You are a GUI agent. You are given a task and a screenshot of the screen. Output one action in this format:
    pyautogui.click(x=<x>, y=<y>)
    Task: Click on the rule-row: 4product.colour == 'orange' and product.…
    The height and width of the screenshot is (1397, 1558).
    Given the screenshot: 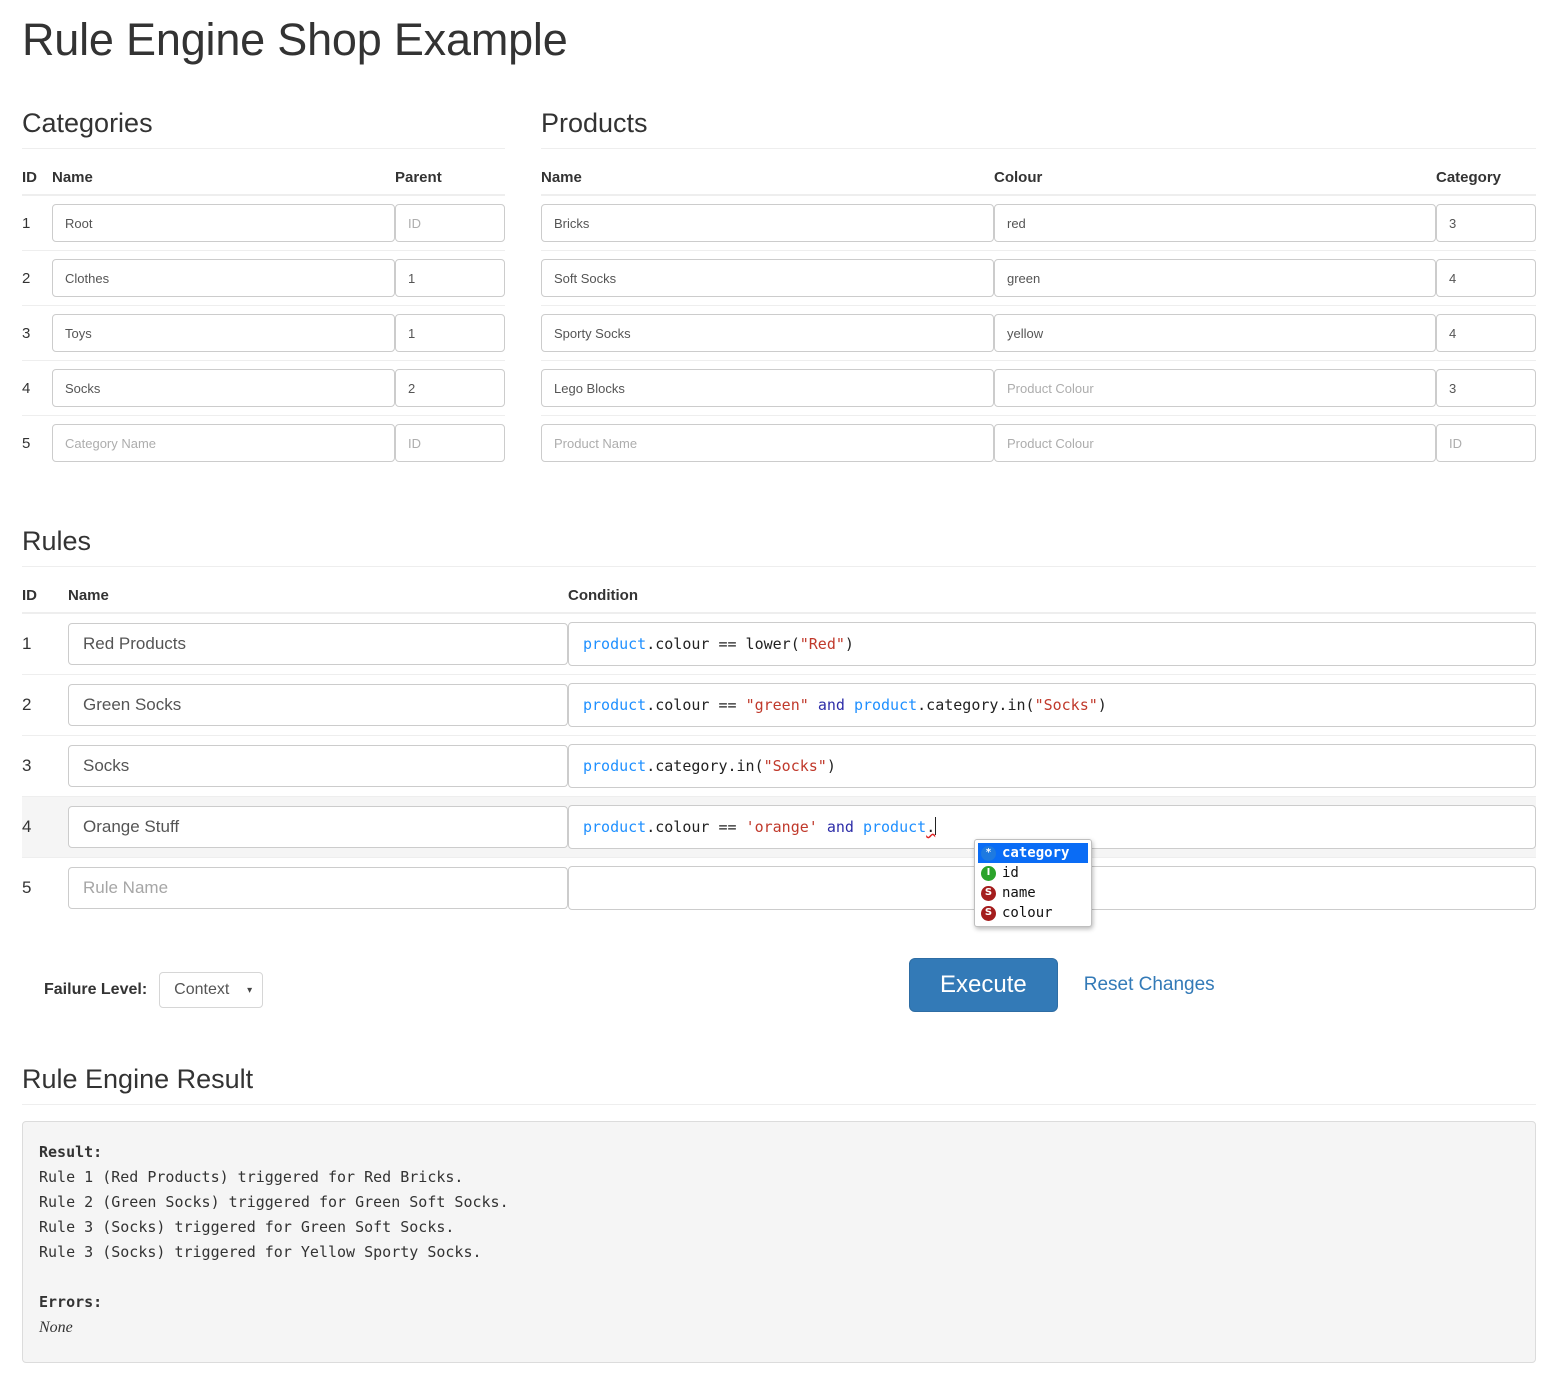 What is the action you would take?
    pyautogui.click(x=779, y=861)
    